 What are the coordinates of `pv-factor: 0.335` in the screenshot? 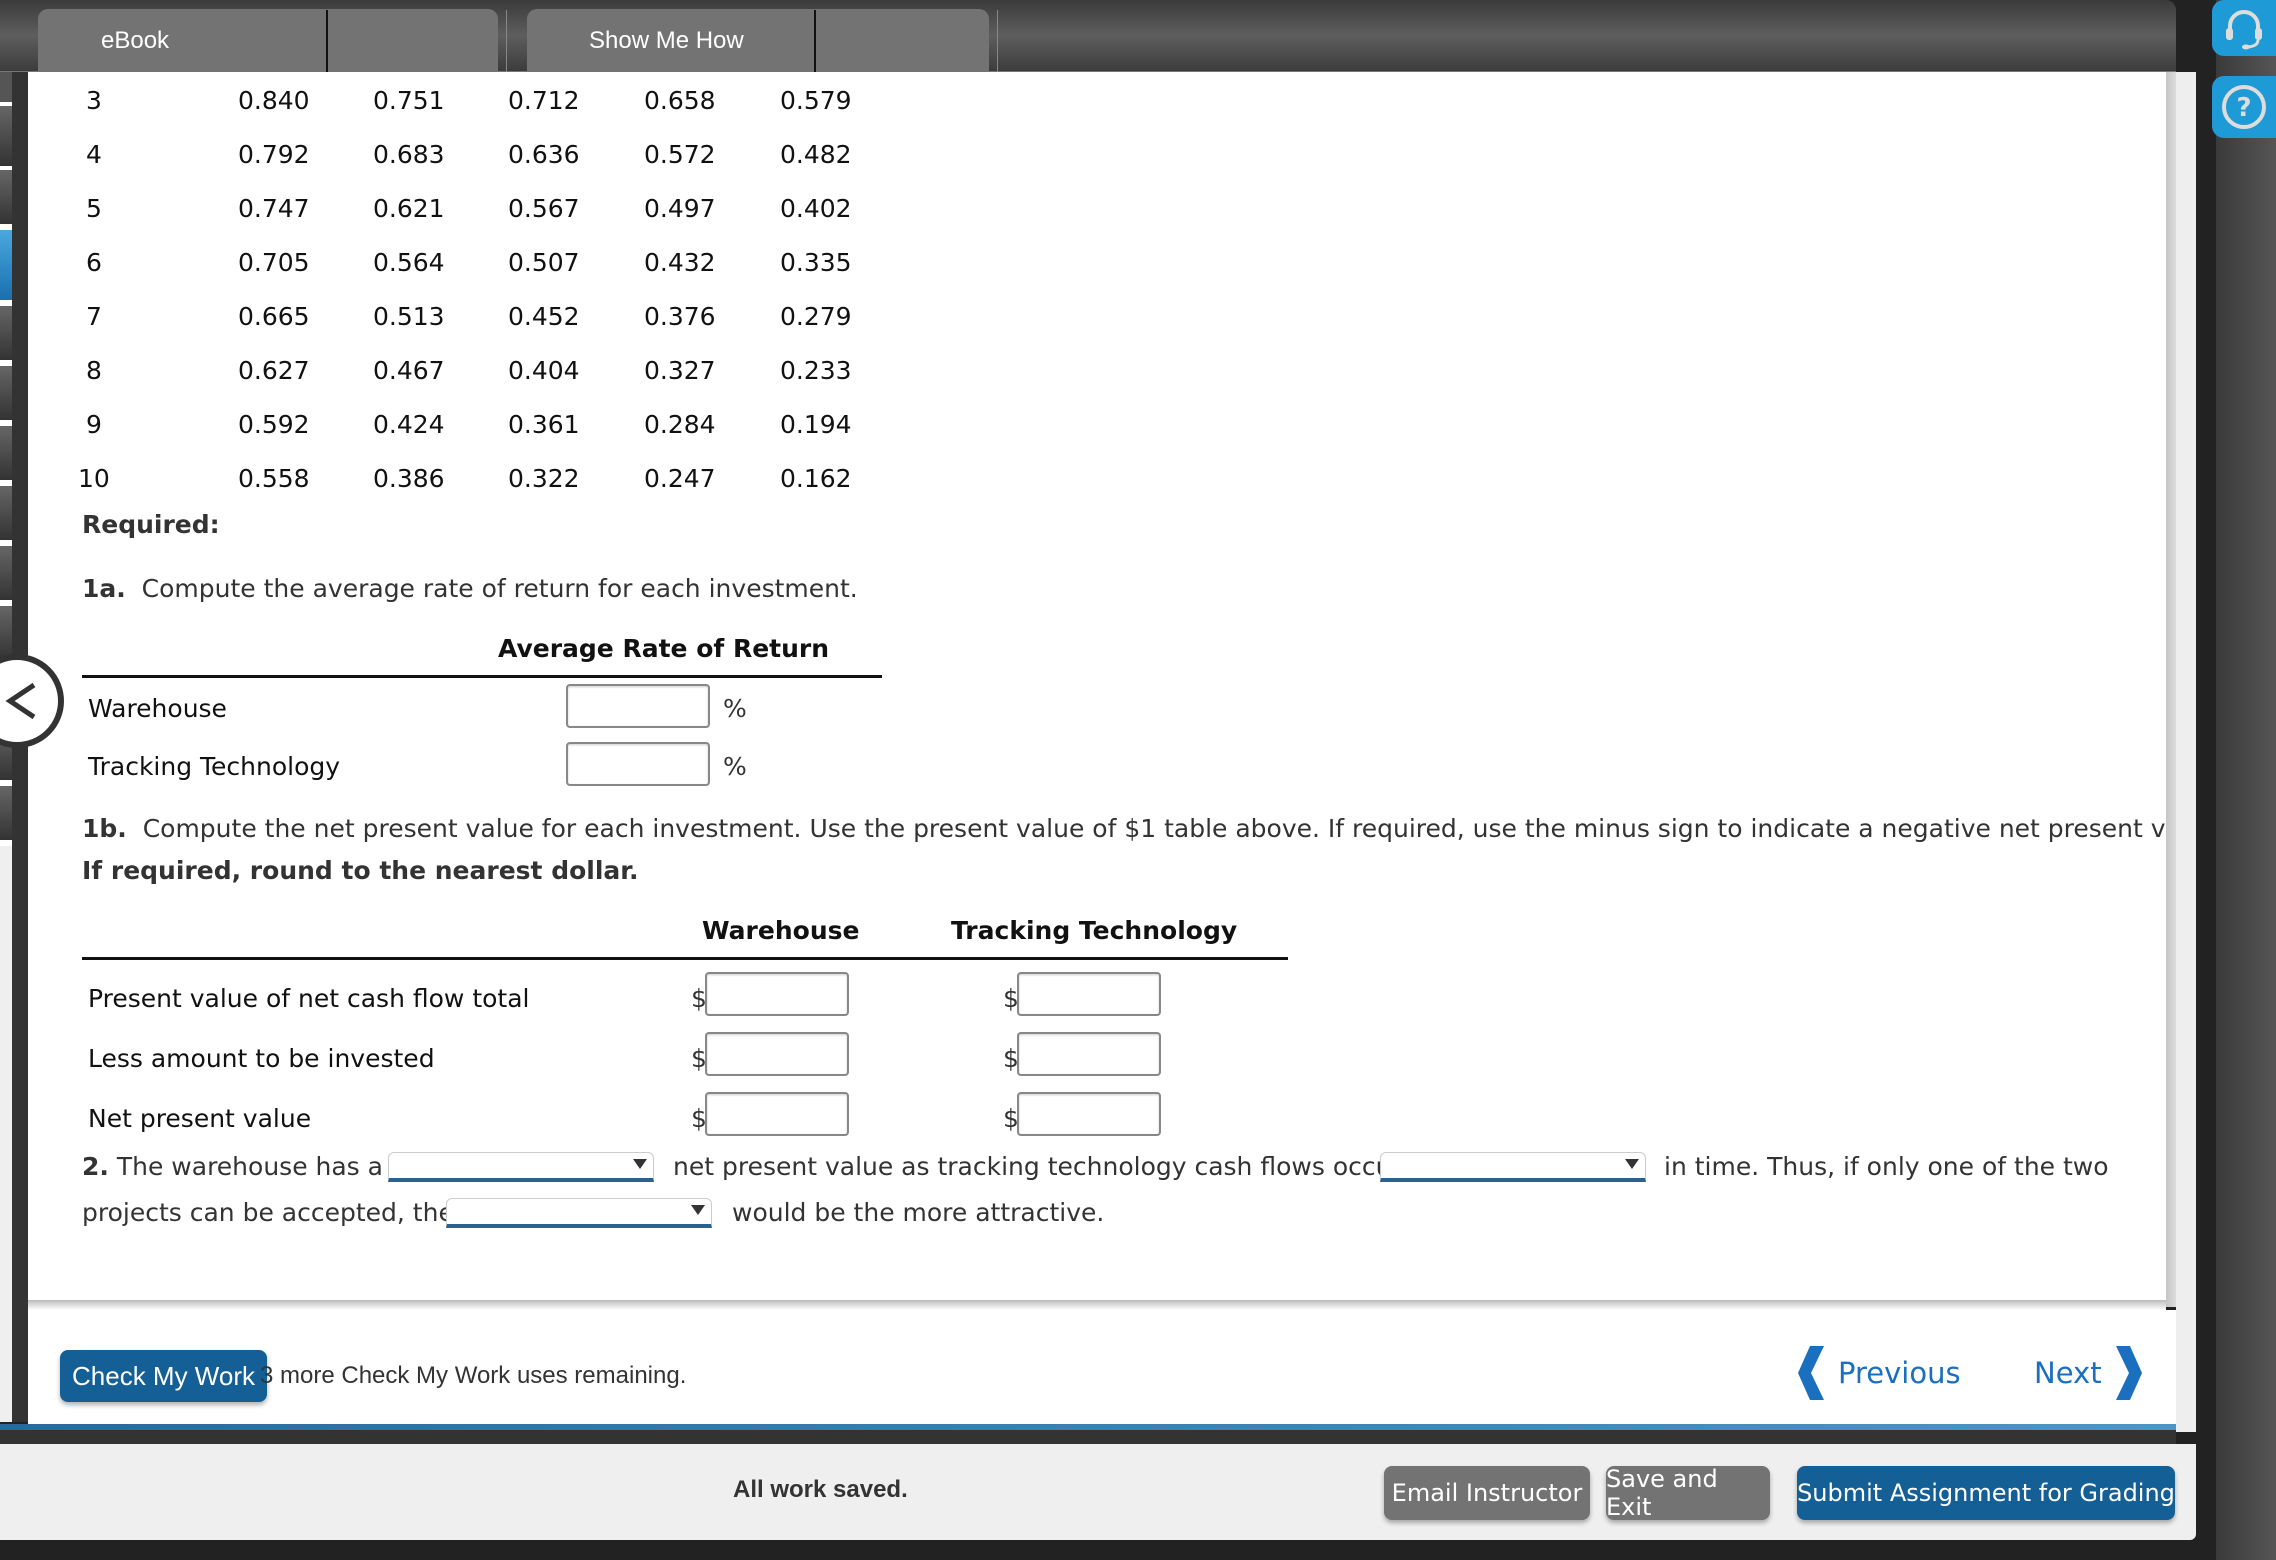 It's located at (816, 262).